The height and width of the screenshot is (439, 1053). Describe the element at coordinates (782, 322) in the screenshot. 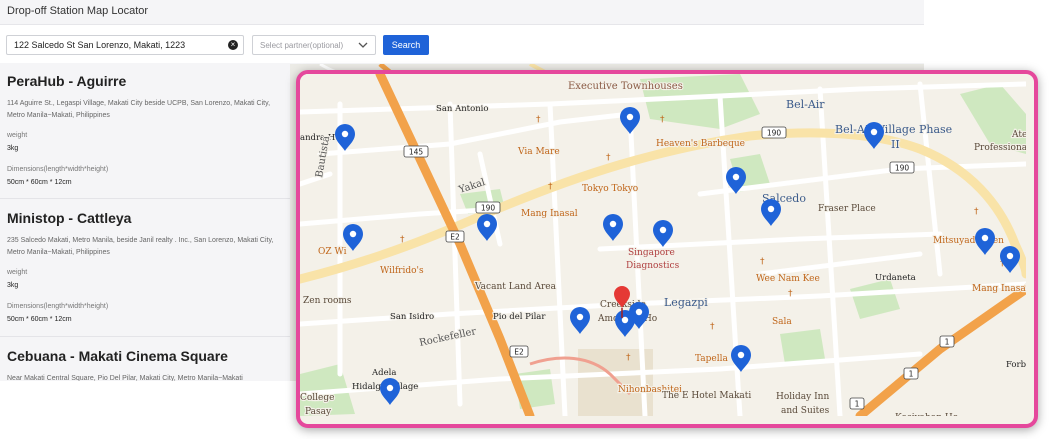

I see `map-label: Sala` at that location.